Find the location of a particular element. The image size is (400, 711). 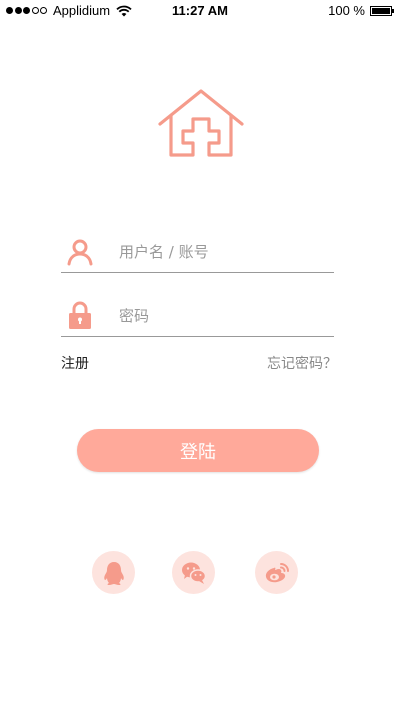

battery-icon is located at coordinates (382, 10).